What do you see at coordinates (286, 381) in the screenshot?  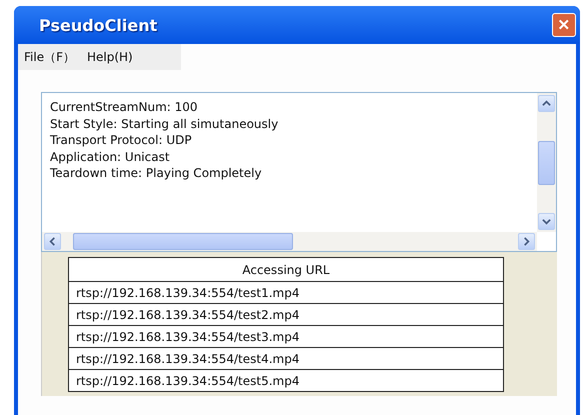 I see `table-cell: rtsp://192.168.139.34:554/test5.mp4` at bounding box center [286, 381].